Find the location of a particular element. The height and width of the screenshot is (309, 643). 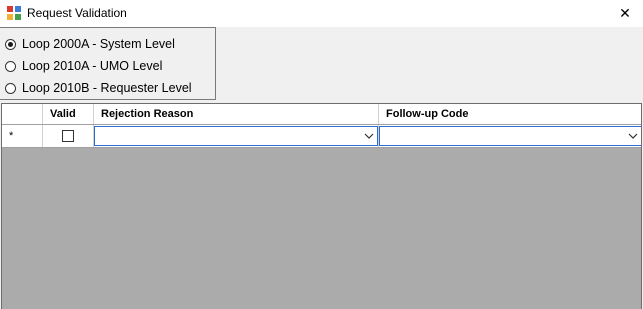

new-row-indicator: * is located at coordinates (11, 136).